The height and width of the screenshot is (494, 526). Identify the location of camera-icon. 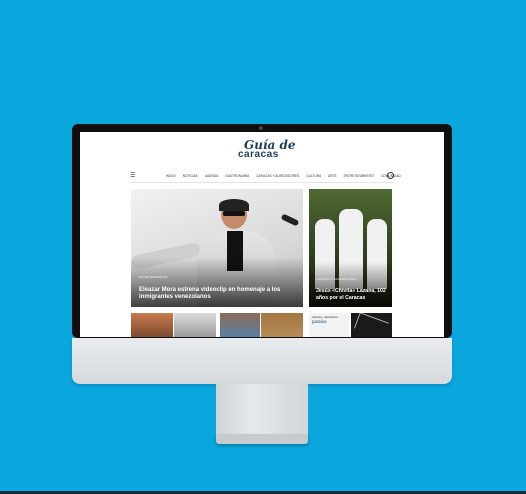
(261, 128).